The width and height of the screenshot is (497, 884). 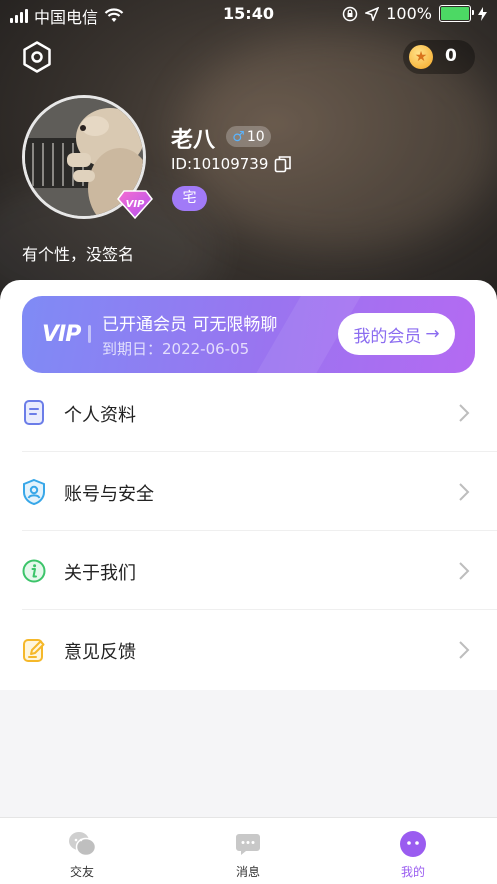 What do you see at coordinates (193, 140) in the screenshot?
I see `username: 老八` at bounding box center [193, 140].